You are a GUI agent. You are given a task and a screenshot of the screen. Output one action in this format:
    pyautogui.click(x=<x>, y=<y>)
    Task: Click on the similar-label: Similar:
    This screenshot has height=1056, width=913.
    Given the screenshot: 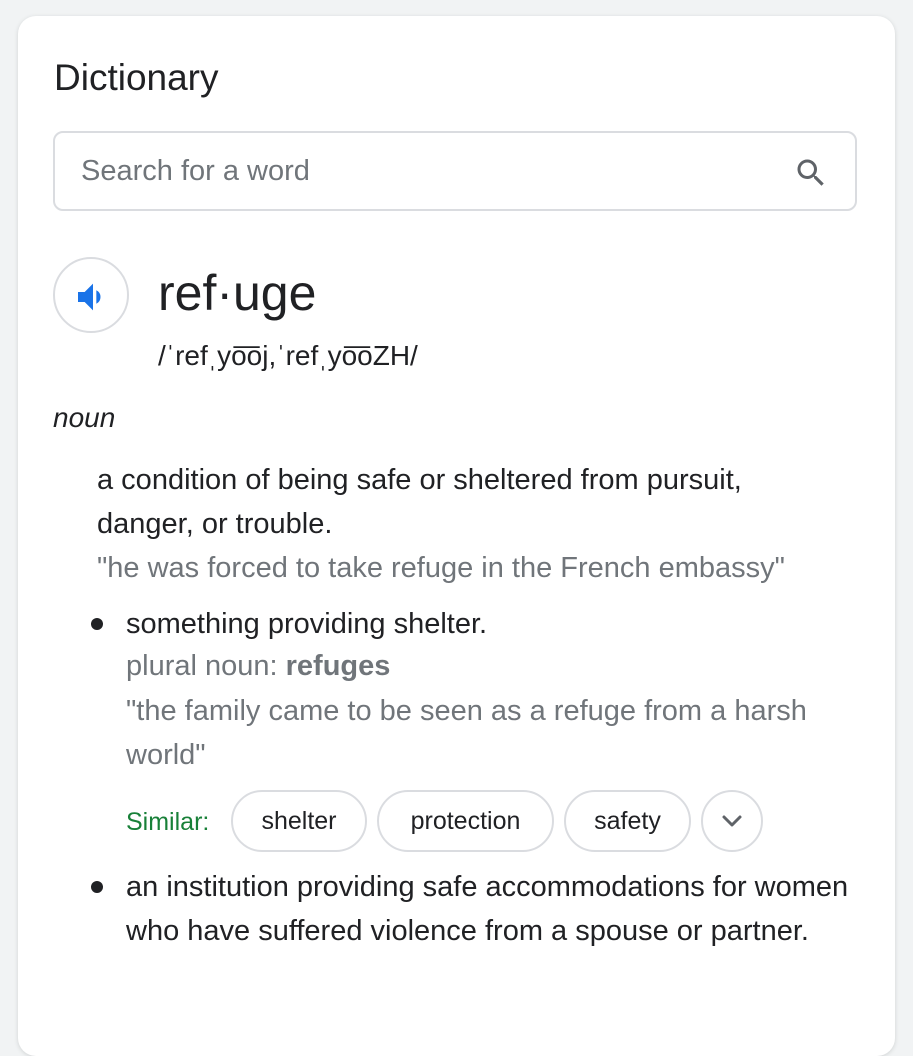 What is the action you would take?
    pyautogui.click(x=168, y=822)
    